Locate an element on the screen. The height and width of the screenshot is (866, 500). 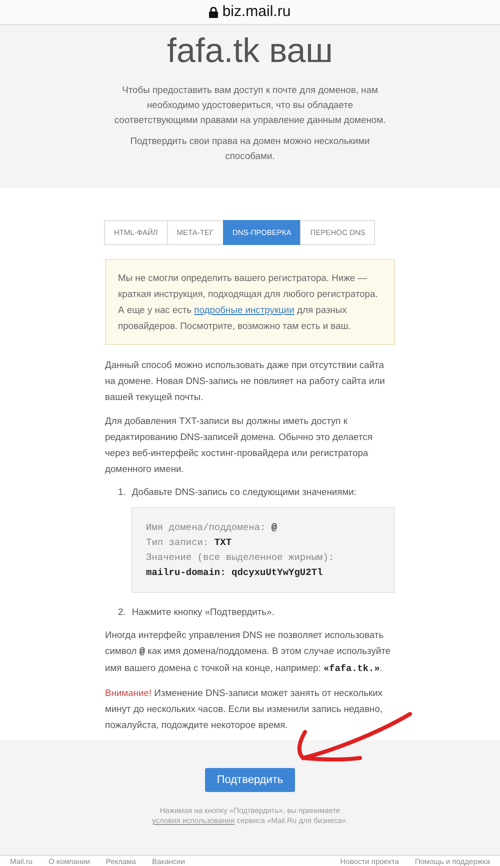
step-text: Добавьте DNS-запись со следующими значениями: is located at coordinates (244, 492).